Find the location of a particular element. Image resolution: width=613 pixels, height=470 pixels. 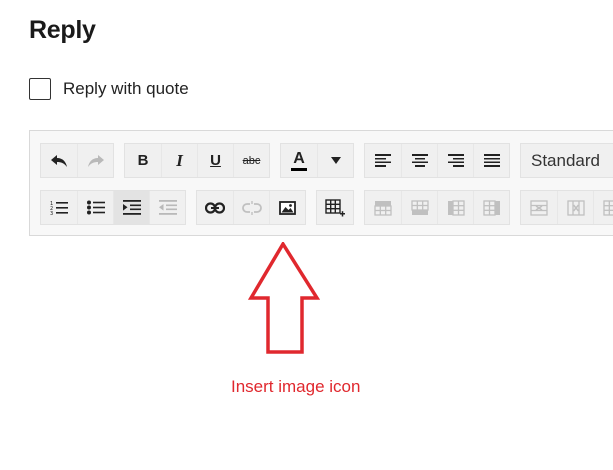

align-left-icon is located at coordinates (383, 160).